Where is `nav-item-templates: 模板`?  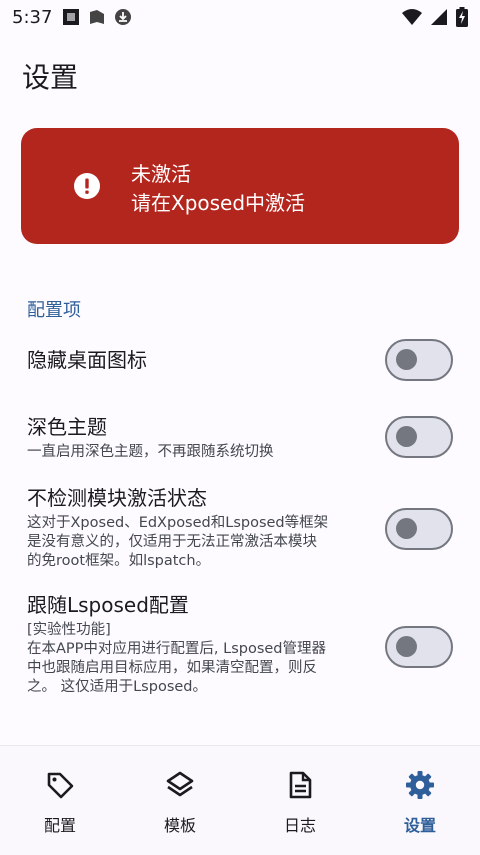
nav-item-templates: 模板 is located at coordinates (180, 800).